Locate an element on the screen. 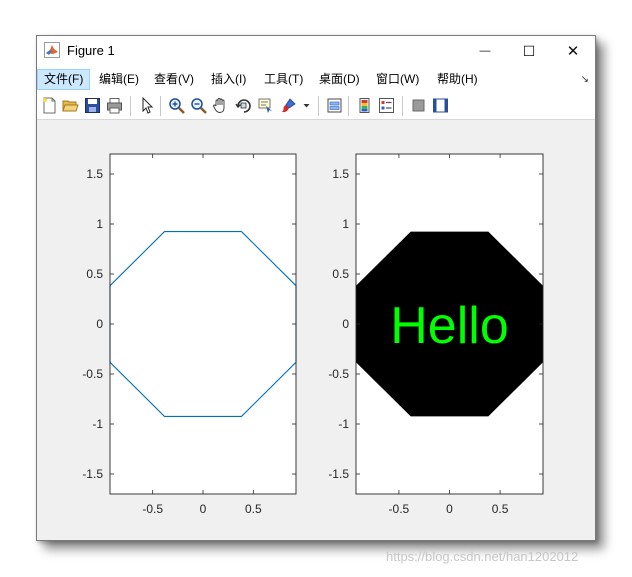  minimize-button: — is located at coordinates (485, 51).